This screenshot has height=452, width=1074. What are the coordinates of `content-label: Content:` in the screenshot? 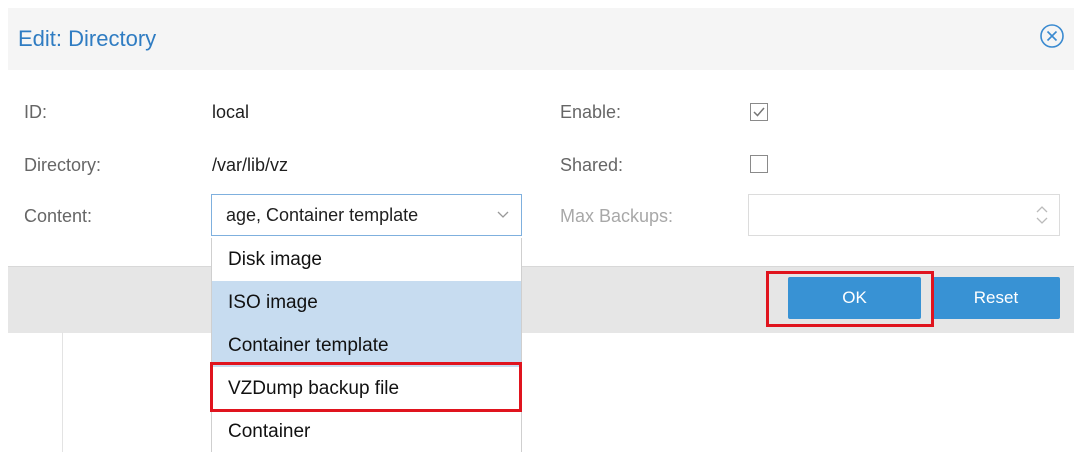 It's located at (58, 216).